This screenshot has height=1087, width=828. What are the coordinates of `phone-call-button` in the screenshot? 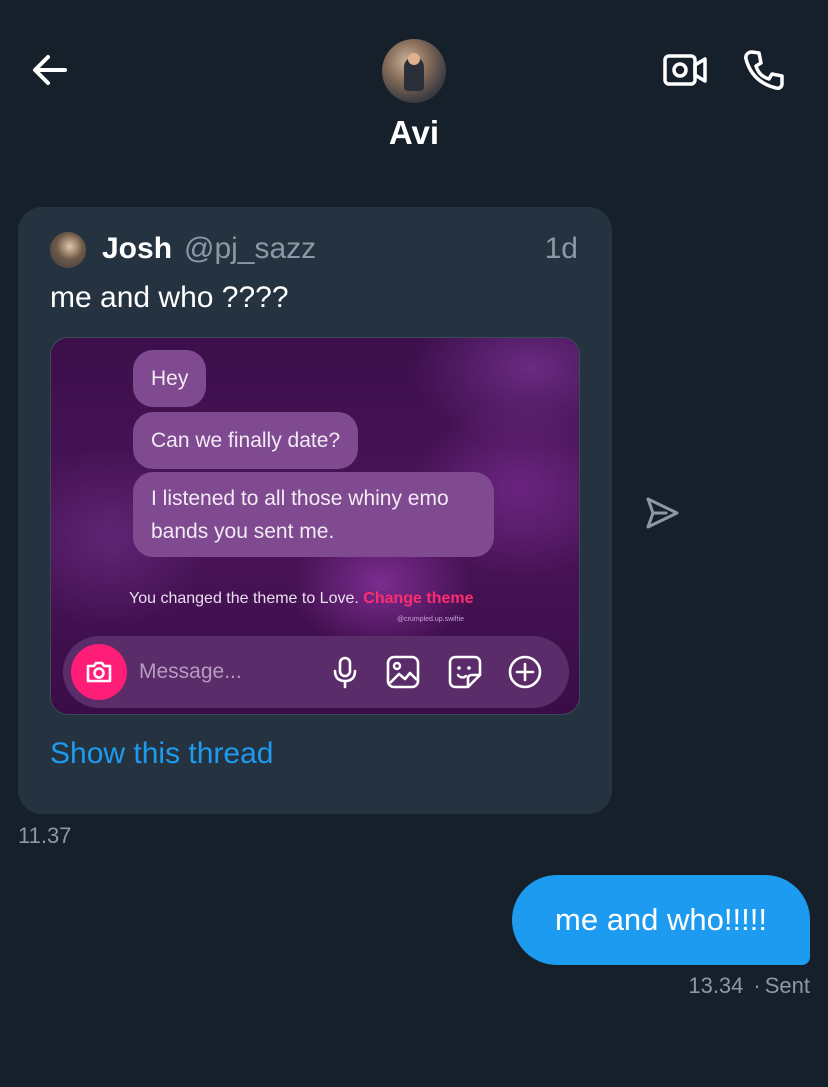 It's located at (764, 70).